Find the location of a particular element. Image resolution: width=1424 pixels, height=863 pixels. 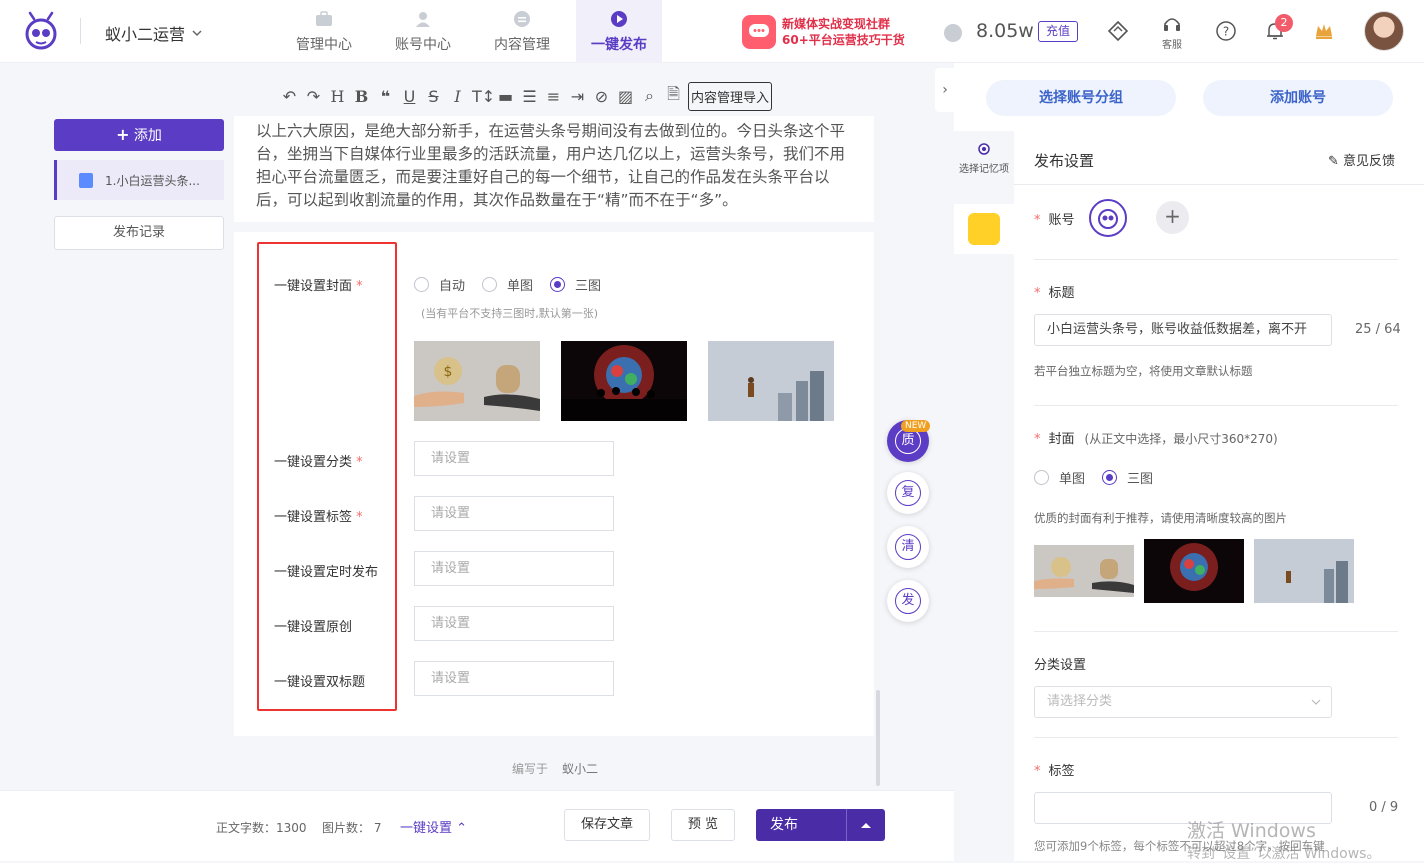

italic-icon: I is located at coordinates (457, 96).